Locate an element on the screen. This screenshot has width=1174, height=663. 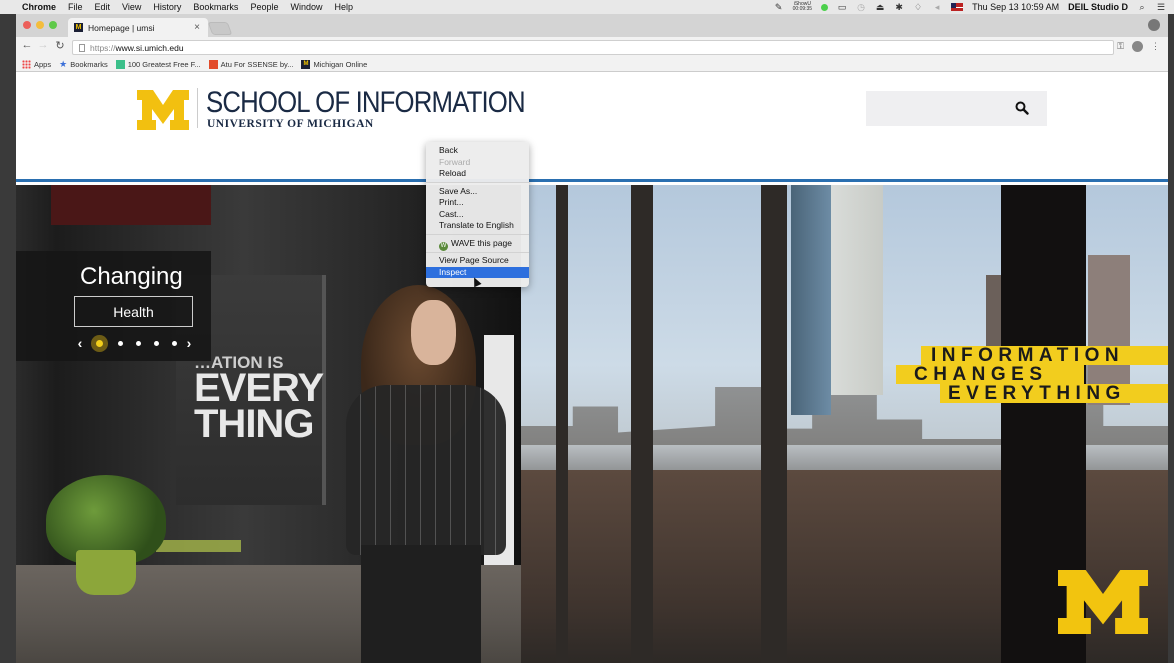
close-window-button is located at coordinates (27, 25).